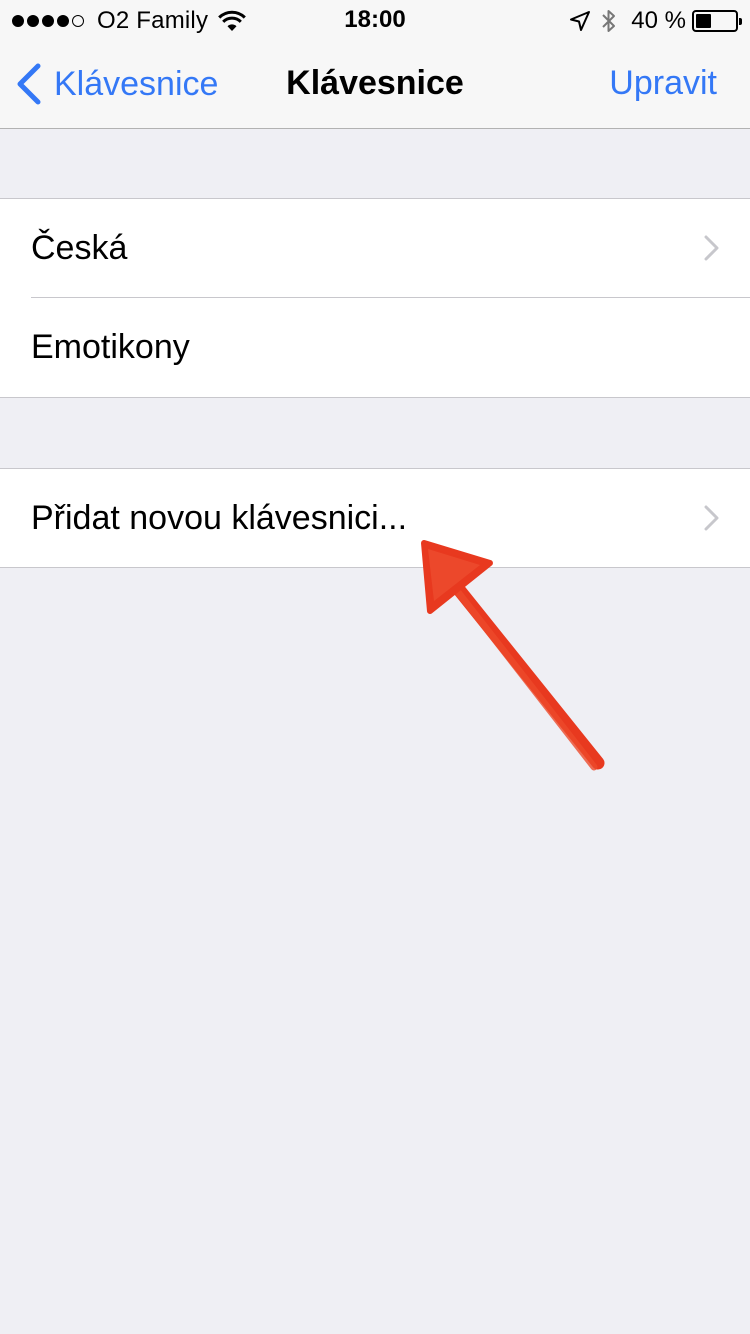  I want to click on keyboards-list: Česká Emotikony, so click(375, 298).